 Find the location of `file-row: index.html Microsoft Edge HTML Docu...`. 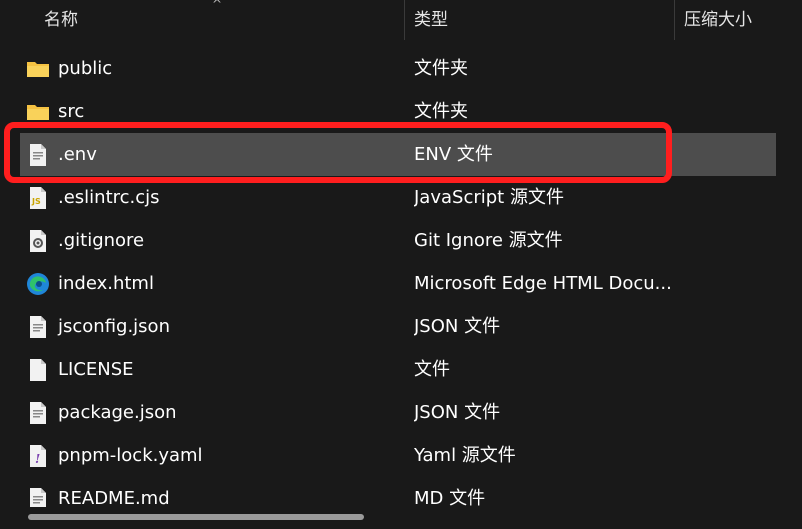

file-row: index.html Microsoft Edge HTML Docu... is located at coordinates (398, 283).